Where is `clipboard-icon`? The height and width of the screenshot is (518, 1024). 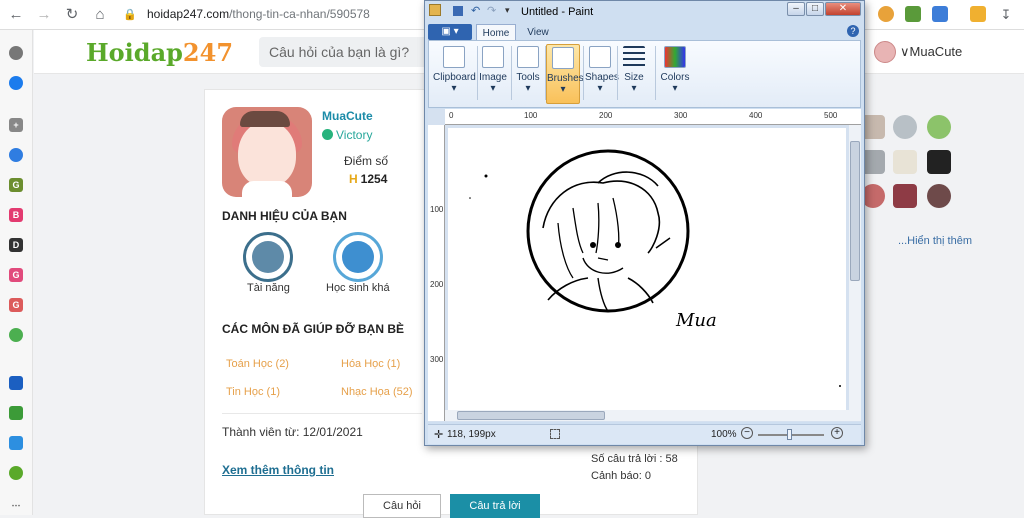
clipboard-icon is located at coordinates (454, 57).